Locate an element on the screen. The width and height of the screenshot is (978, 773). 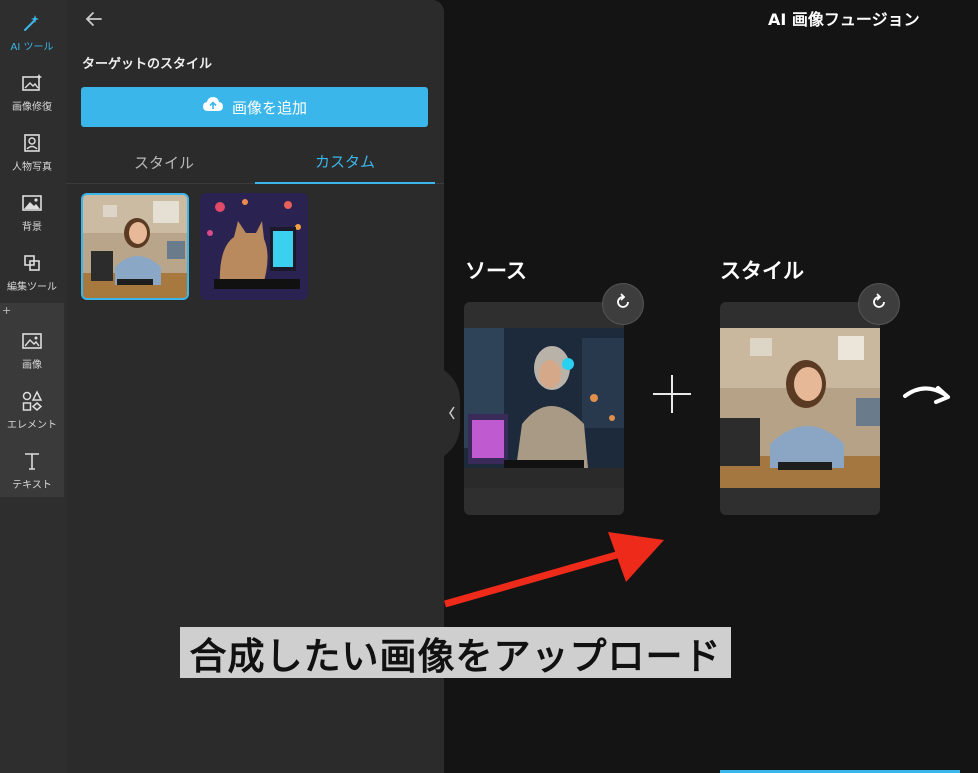
annotation-arrow-icon is located at coordinates (554, 570).